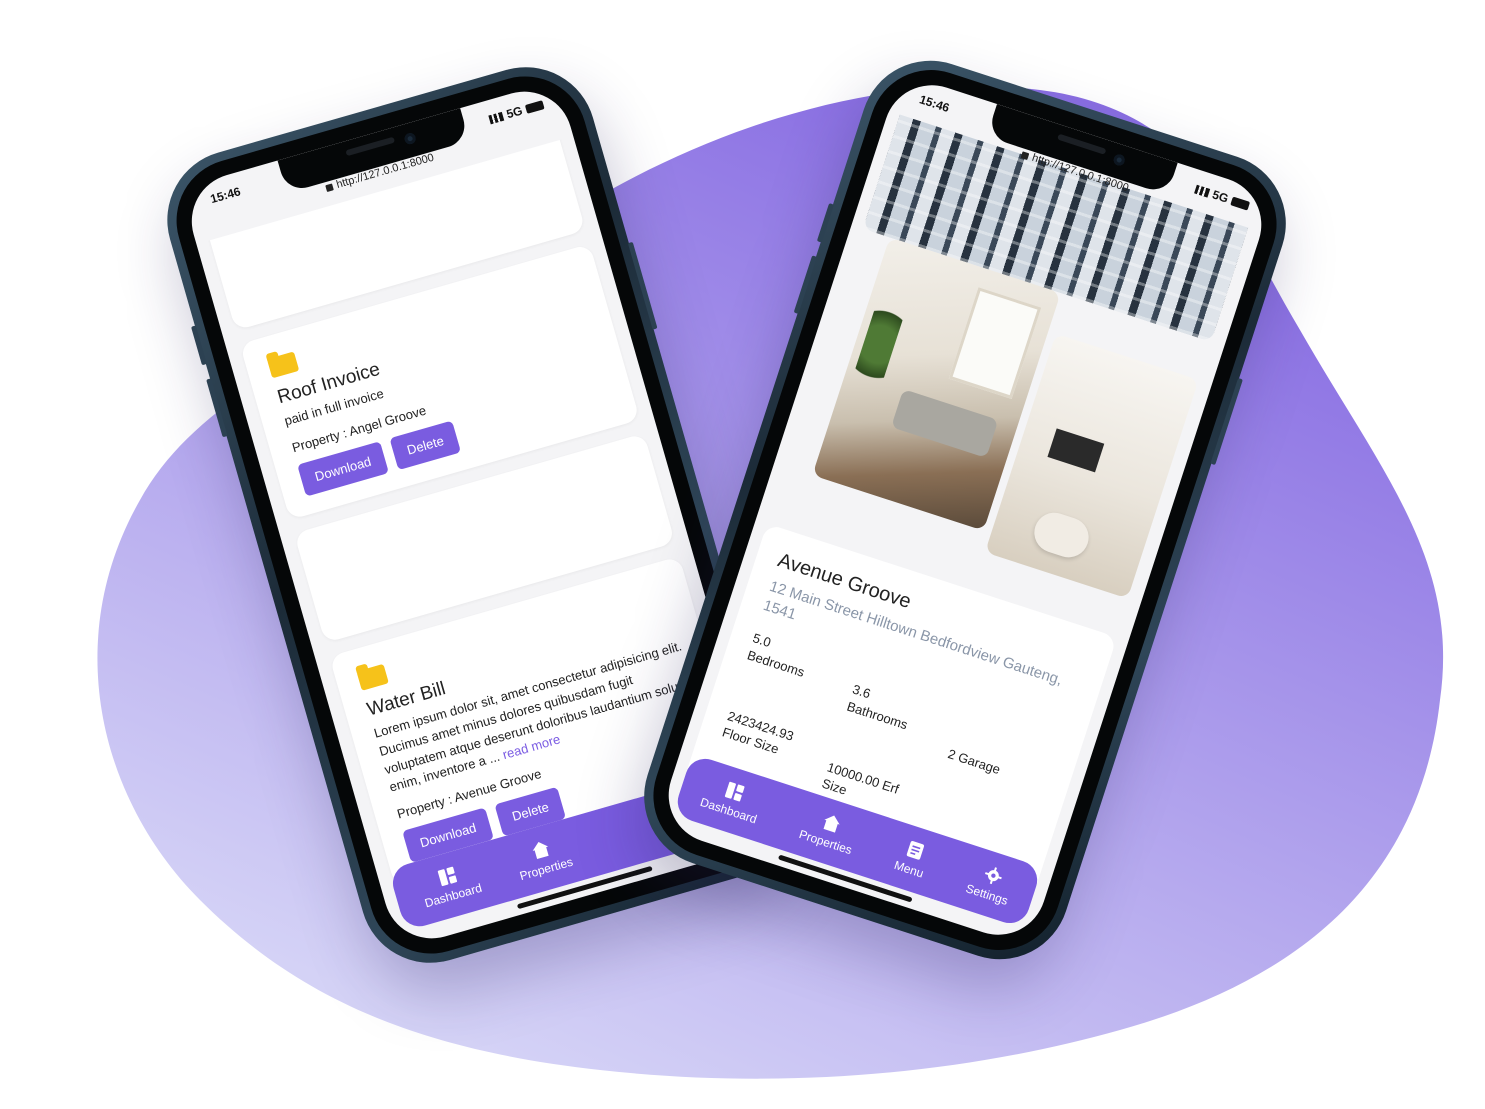  I want to click on nav-menu: Menu, so click(912, 859).